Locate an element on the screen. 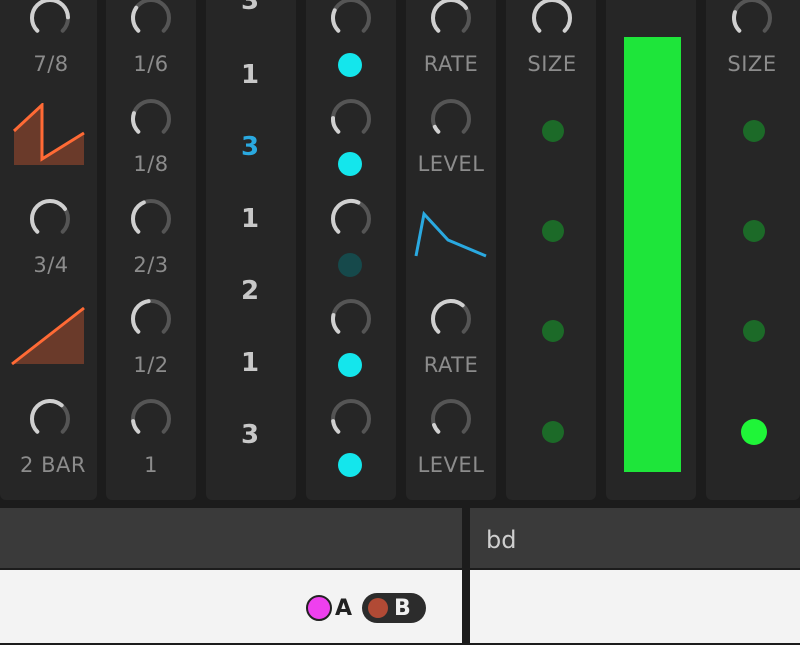  step-number-7: 3 is located at coordinates (250, 435).